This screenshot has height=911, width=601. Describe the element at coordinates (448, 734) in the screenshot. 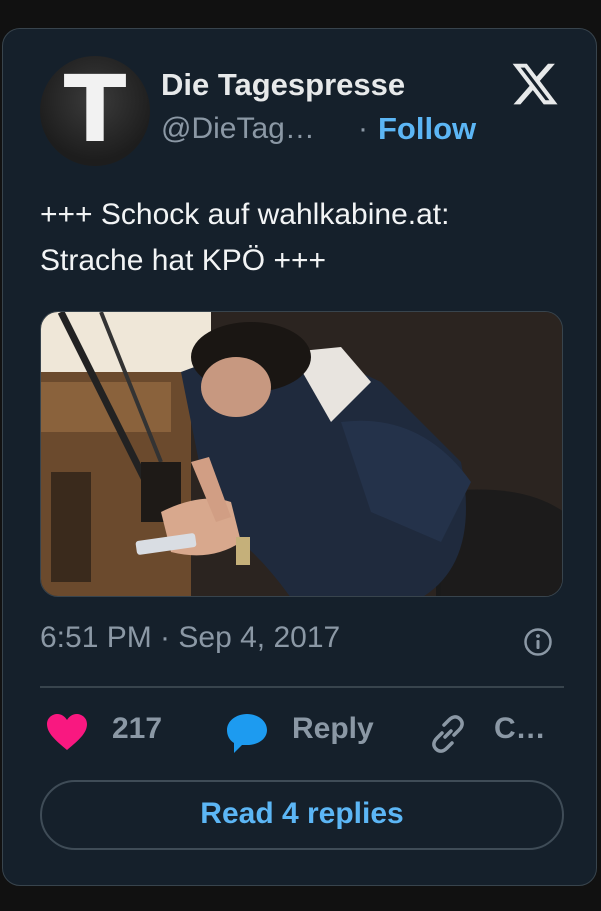

I see `link-icon` at that location.